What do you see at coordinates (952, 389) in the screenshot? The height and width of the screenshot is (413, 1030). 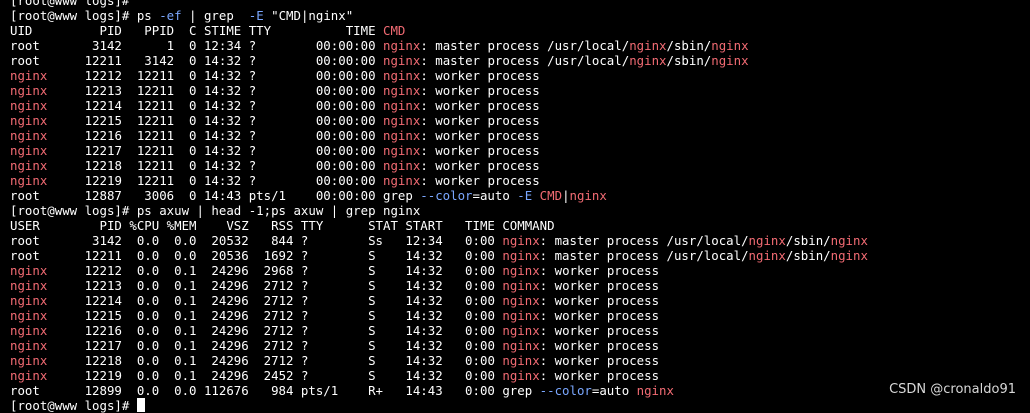 I see `watermark: CSDN @cronaldo91` at bounding box center [952, 389].